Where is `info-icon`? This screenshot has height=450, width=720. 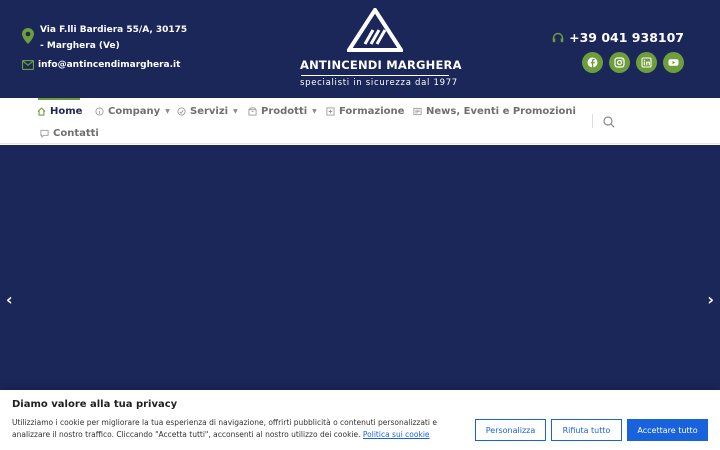
info-icon is located at coordinates (99, 111).